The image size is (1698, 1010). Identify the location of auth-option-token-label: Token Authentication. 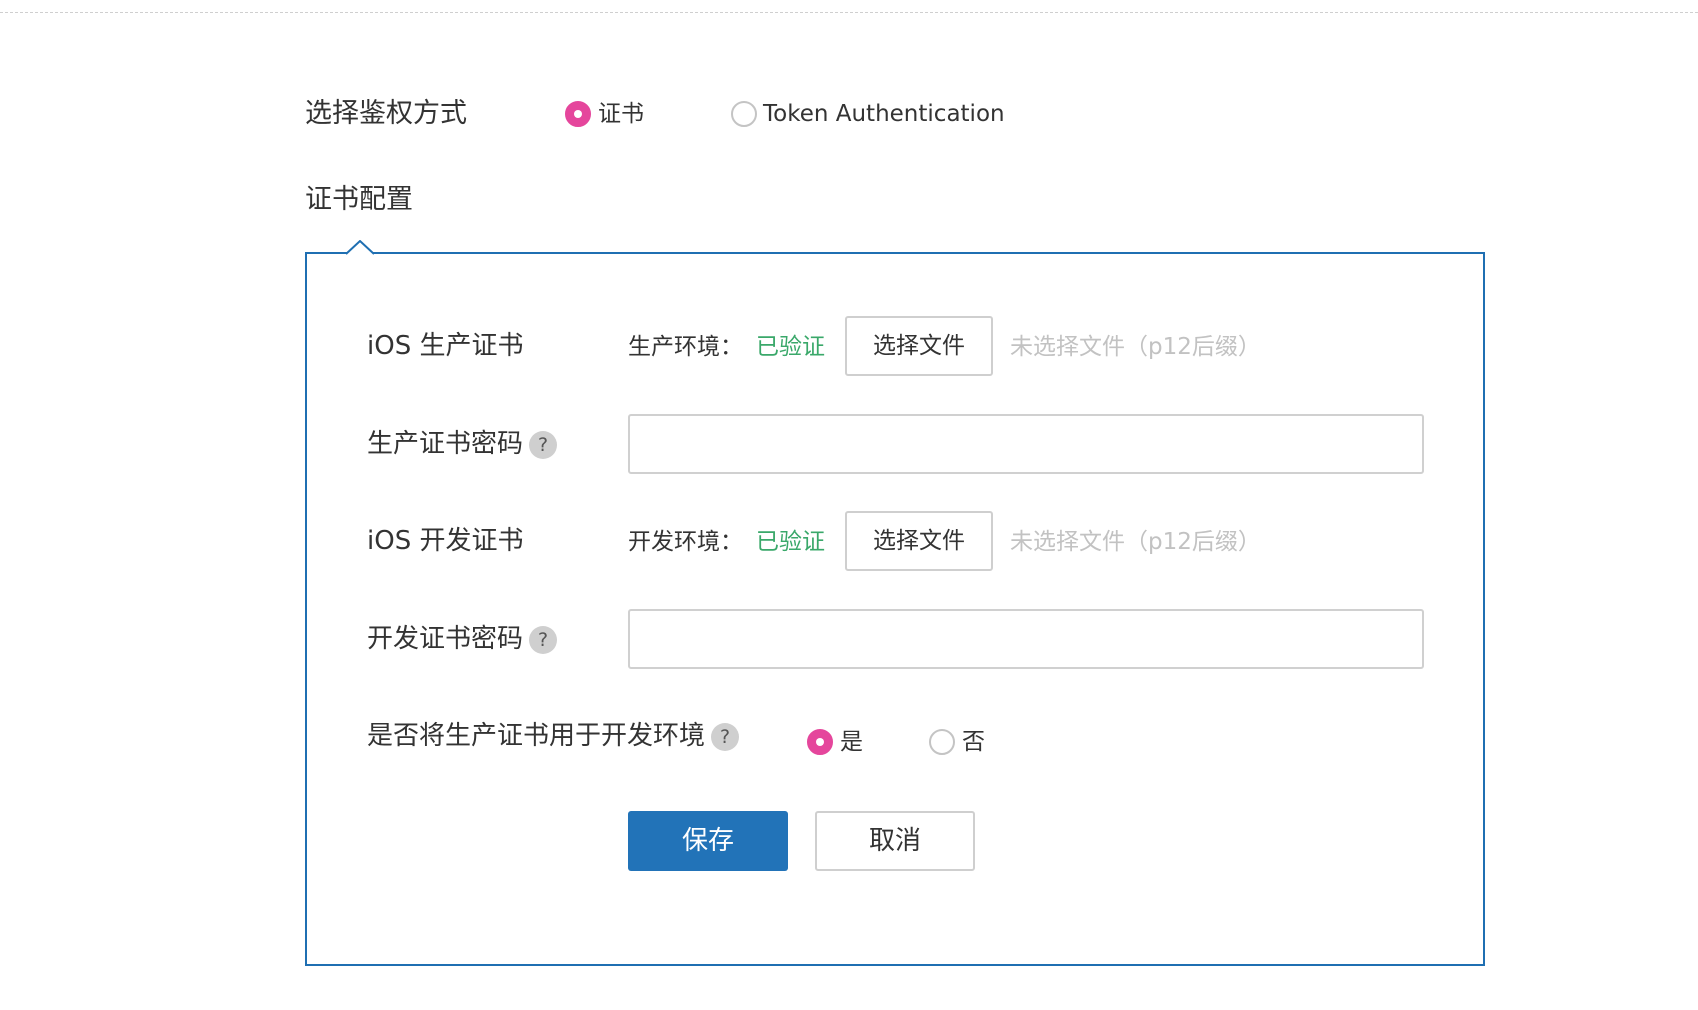
(884, 114).